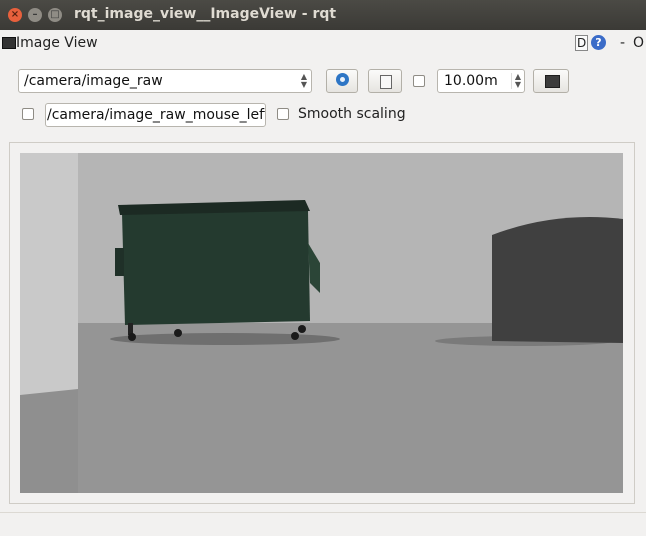  Describe the element at coordinates (419, 81) in the screenshot. I see `dynamic-range-checkbox` at that location.